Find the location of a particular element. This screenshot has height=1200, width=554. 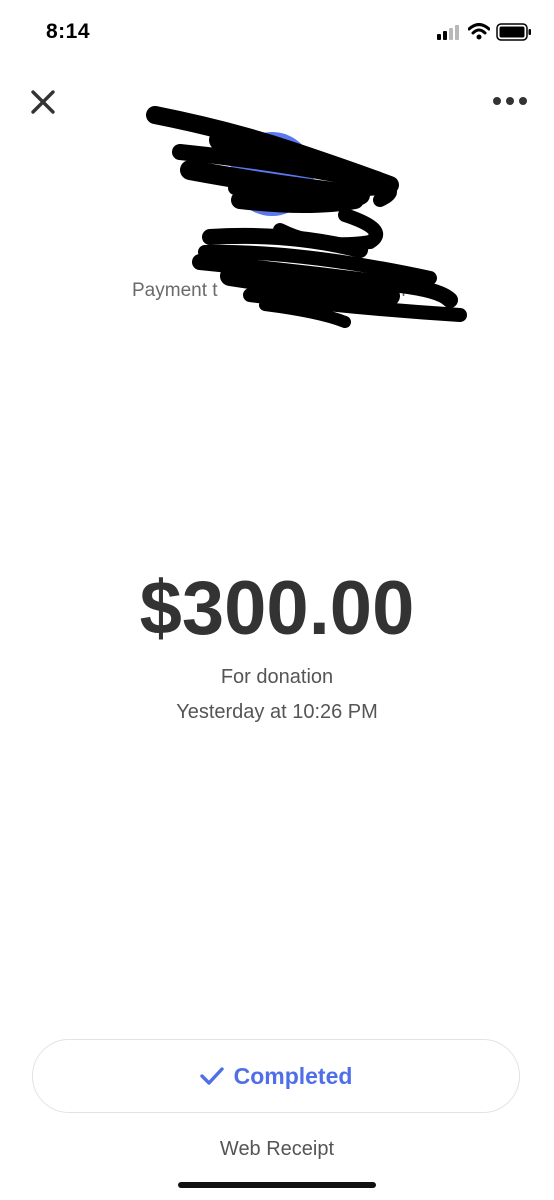

home-indicator is located at coordinates (277, 1185).